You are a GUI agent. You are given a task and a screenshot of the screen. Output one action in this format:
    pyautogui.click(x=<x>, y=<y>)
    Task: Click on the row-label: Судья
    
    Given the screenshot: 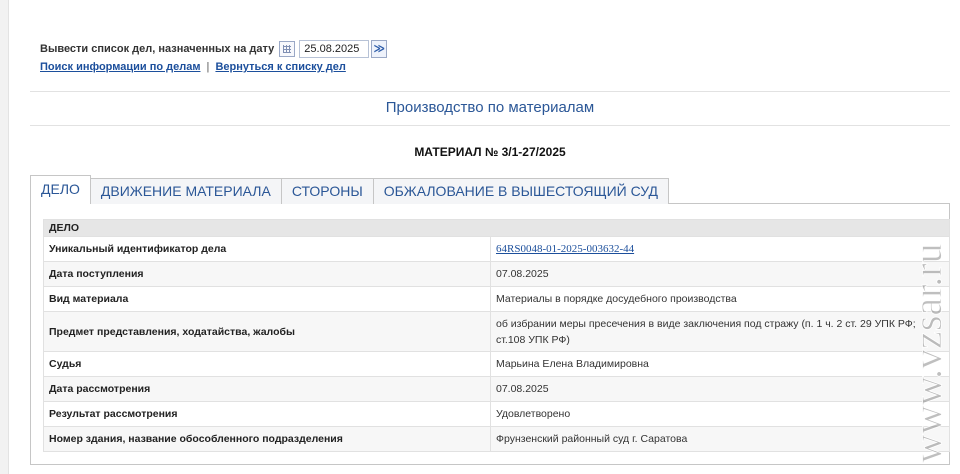 What is the action you would take?
    pyautogui.click(x=267, y=364)
    